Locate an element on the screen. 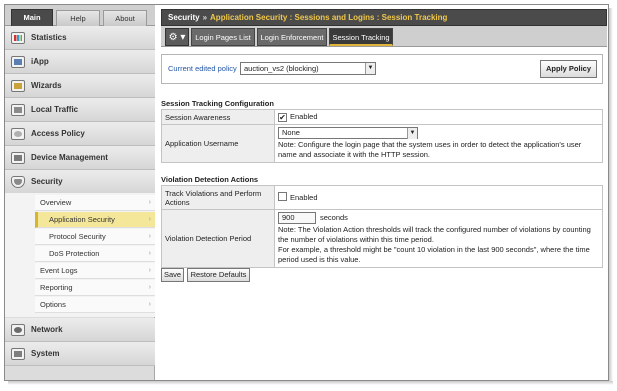 This screenshot has width=617, height=391. tab-session-tracking: Session Tracking is located at coordinates (361, 37).